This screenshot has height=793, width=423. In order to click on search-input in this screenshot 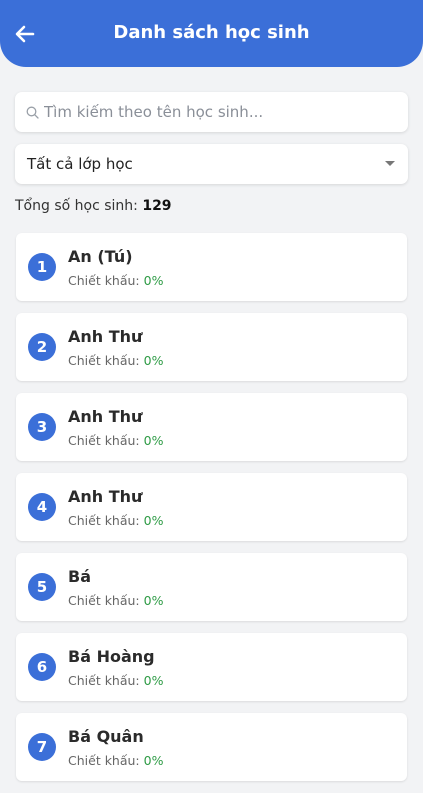, I will do `click(221, 112)`.